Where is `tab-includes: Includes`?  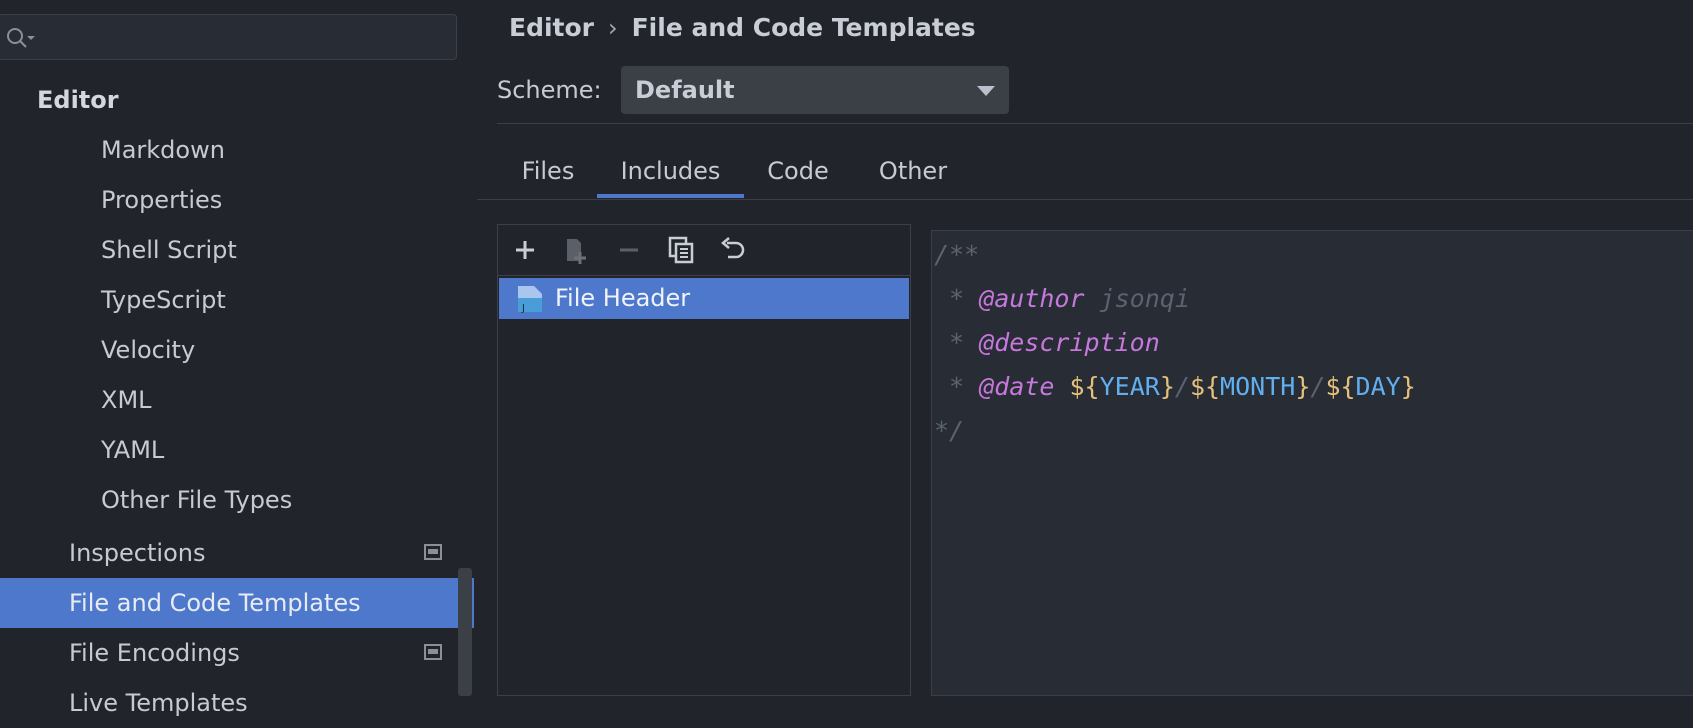 tab-includes: Includes is located at coordinates (670, 173).